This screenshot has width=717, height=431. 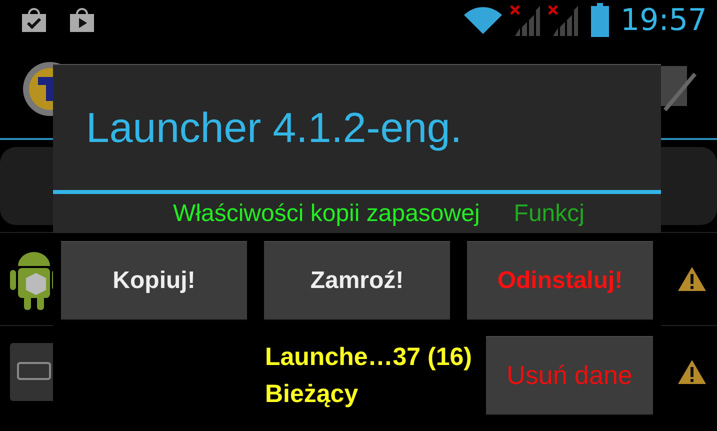 I want to click on info-text: Launche…37 (16), so click(x=368, y=357).